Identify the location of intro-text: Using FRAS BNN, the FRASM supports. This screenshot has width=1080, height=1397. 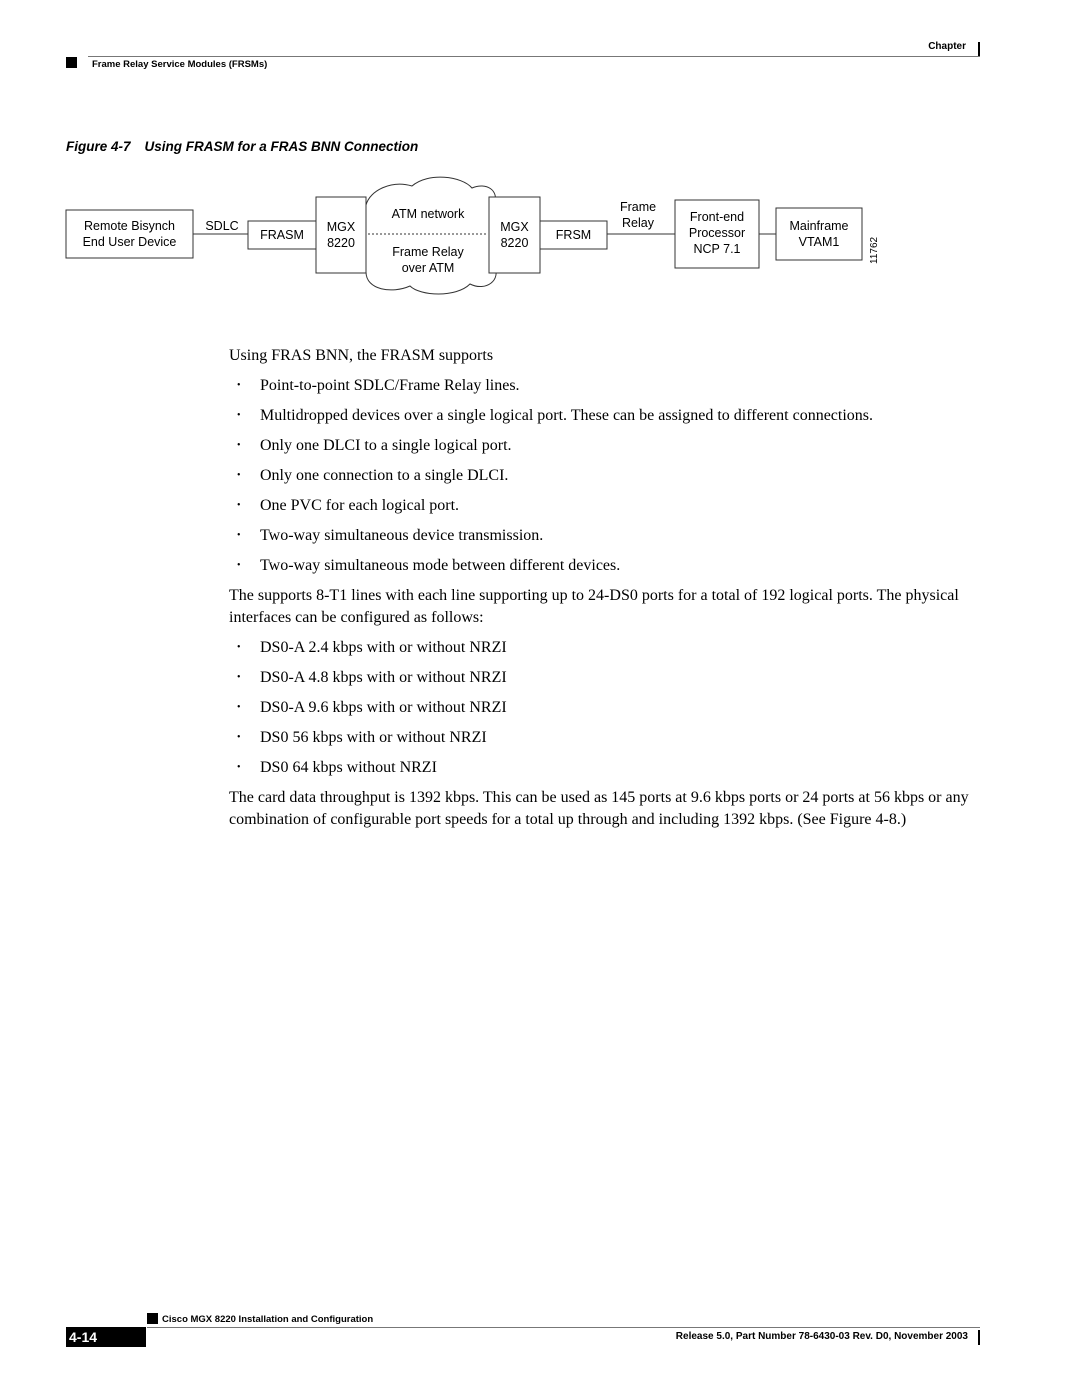
(361, 355).